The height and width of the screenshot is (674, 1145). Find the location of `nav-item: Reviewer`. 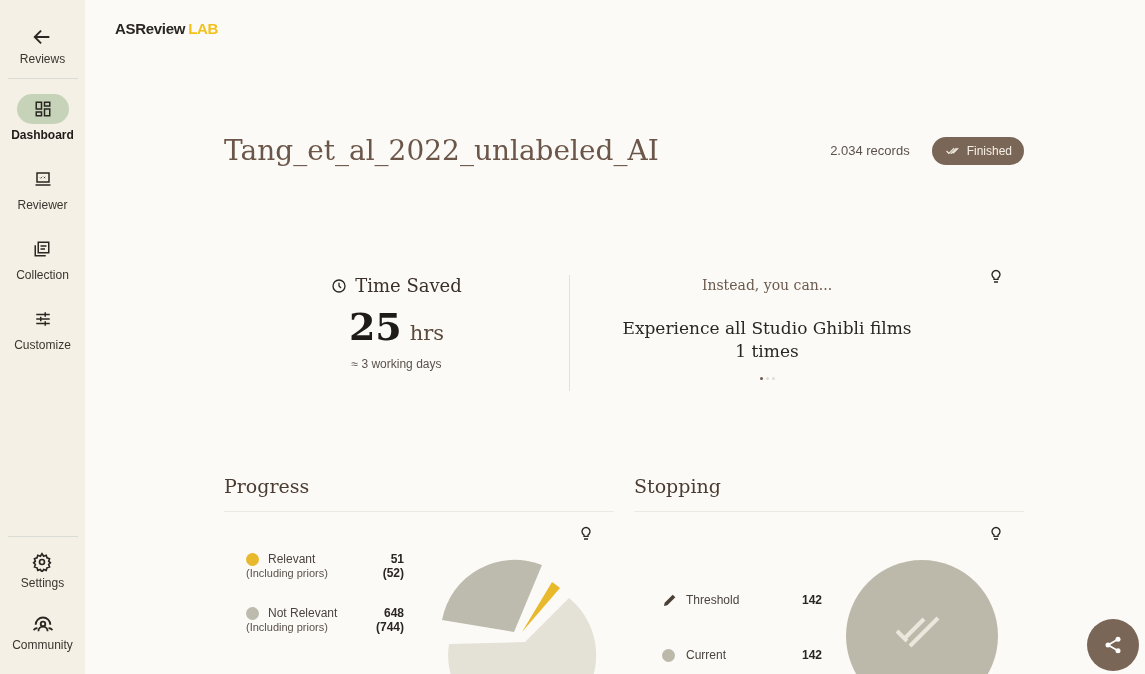

nav-item: Reviewer is located at coordinates (42, 188).